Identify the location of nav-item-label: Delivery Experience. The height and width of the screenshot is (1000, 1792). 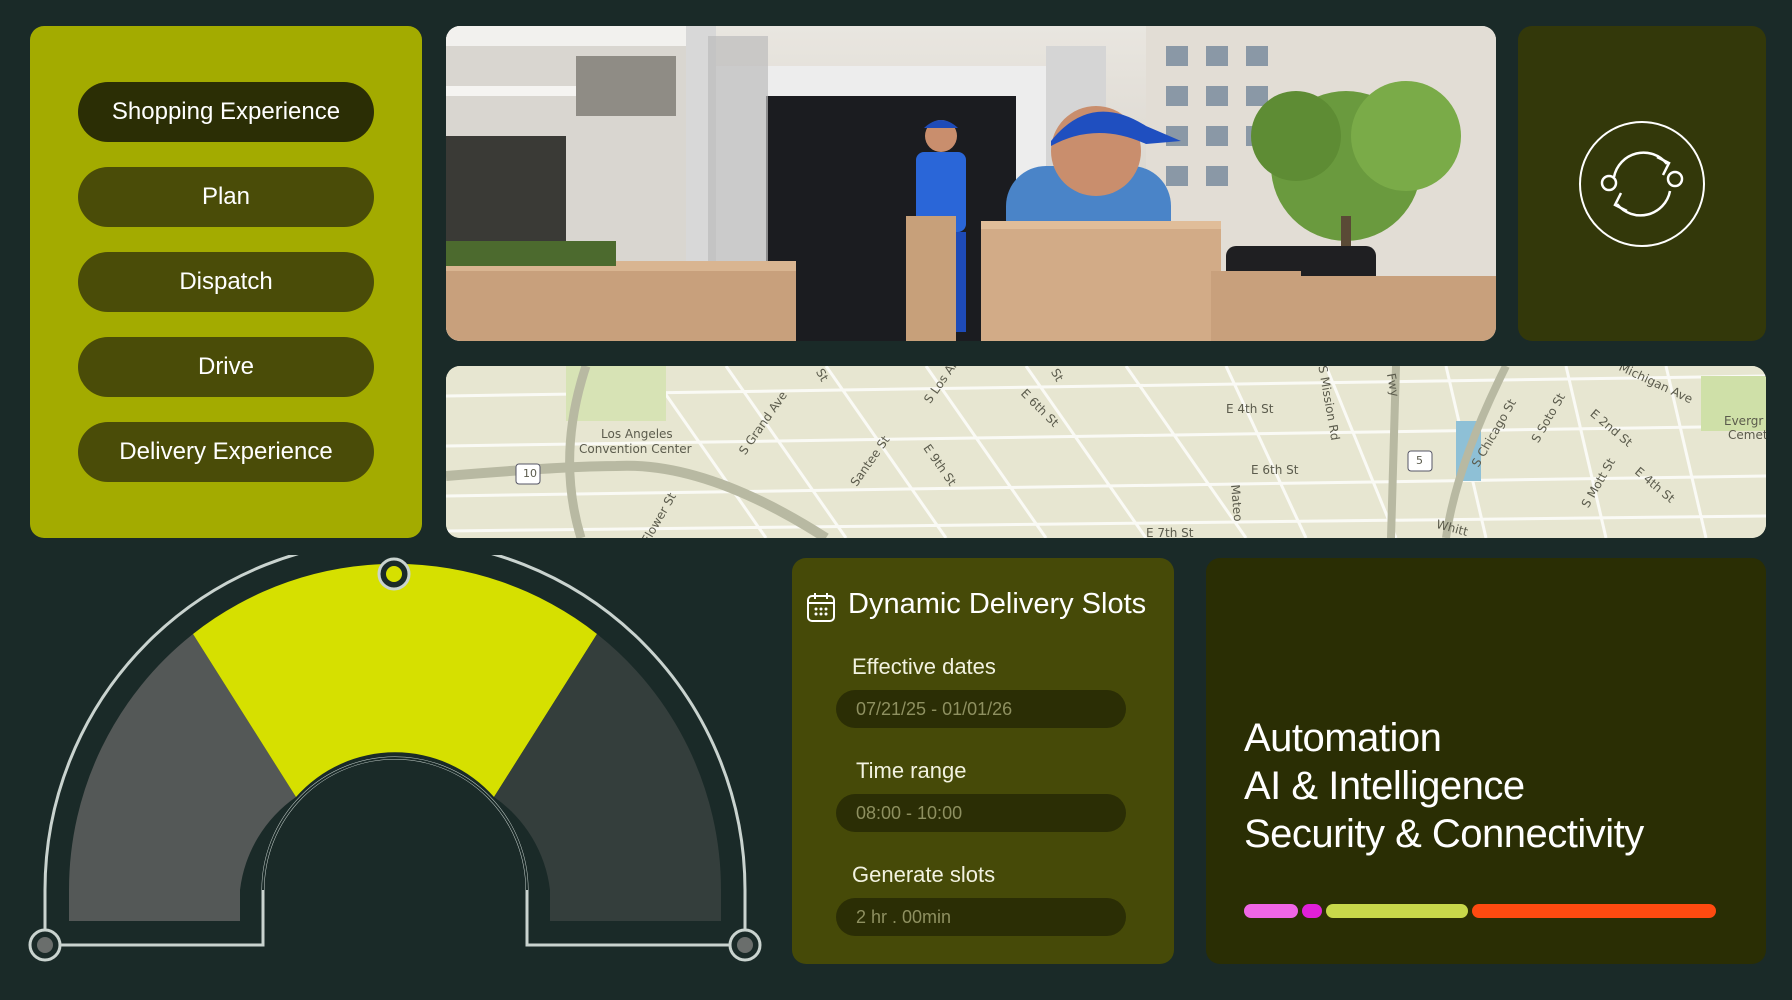
(226, 451).